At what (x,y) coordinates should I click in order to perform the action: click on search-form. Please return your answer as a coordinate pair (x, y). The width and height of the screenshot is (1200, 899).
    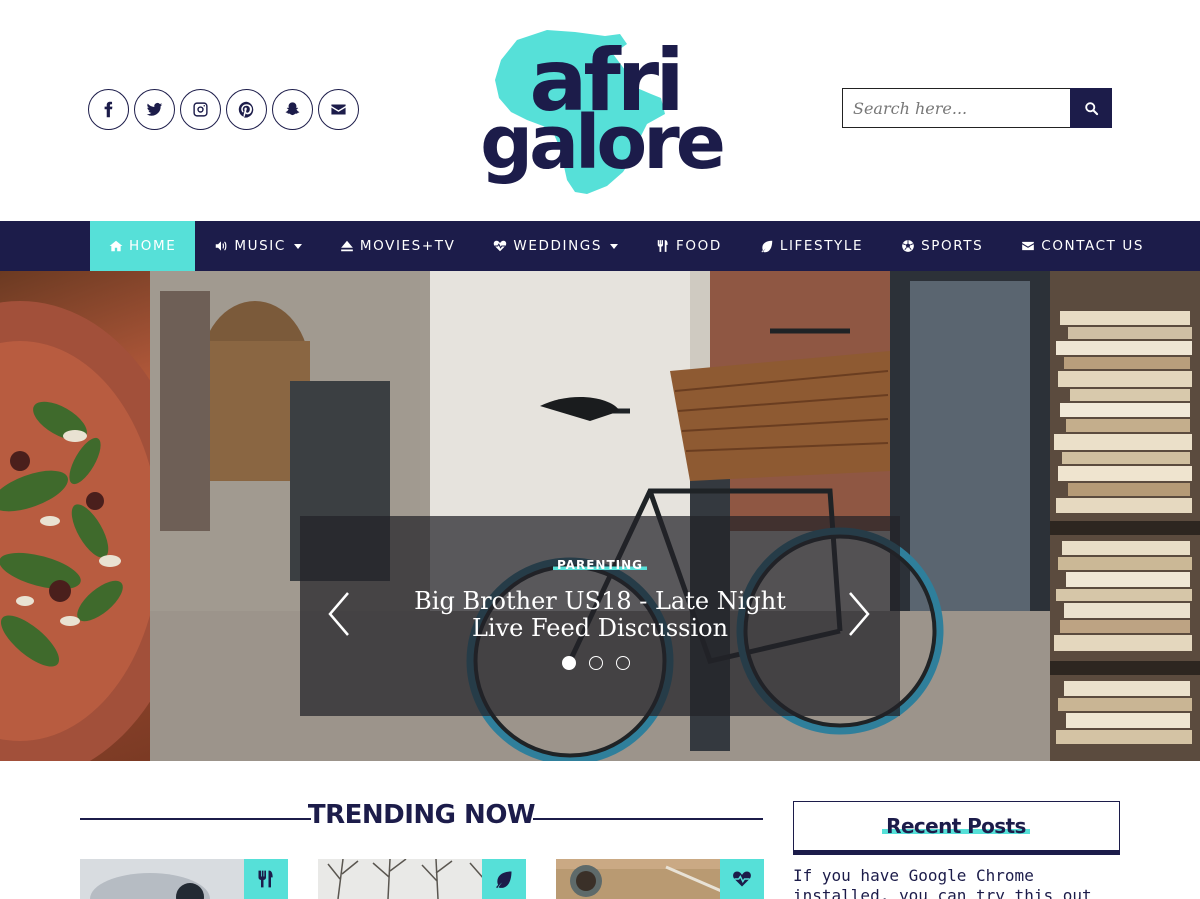
    Looking at the image, I should click on (977, 108).